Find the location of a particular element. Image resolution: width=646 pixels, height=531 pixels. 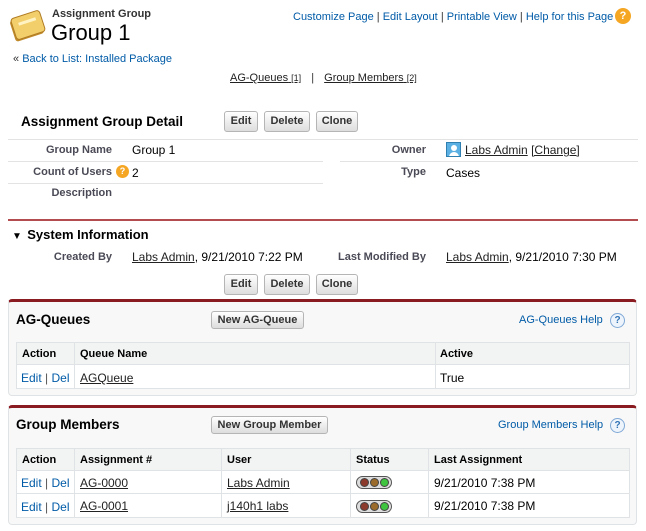

user-cell: Labs Admin is located at coordinates (258, 483).